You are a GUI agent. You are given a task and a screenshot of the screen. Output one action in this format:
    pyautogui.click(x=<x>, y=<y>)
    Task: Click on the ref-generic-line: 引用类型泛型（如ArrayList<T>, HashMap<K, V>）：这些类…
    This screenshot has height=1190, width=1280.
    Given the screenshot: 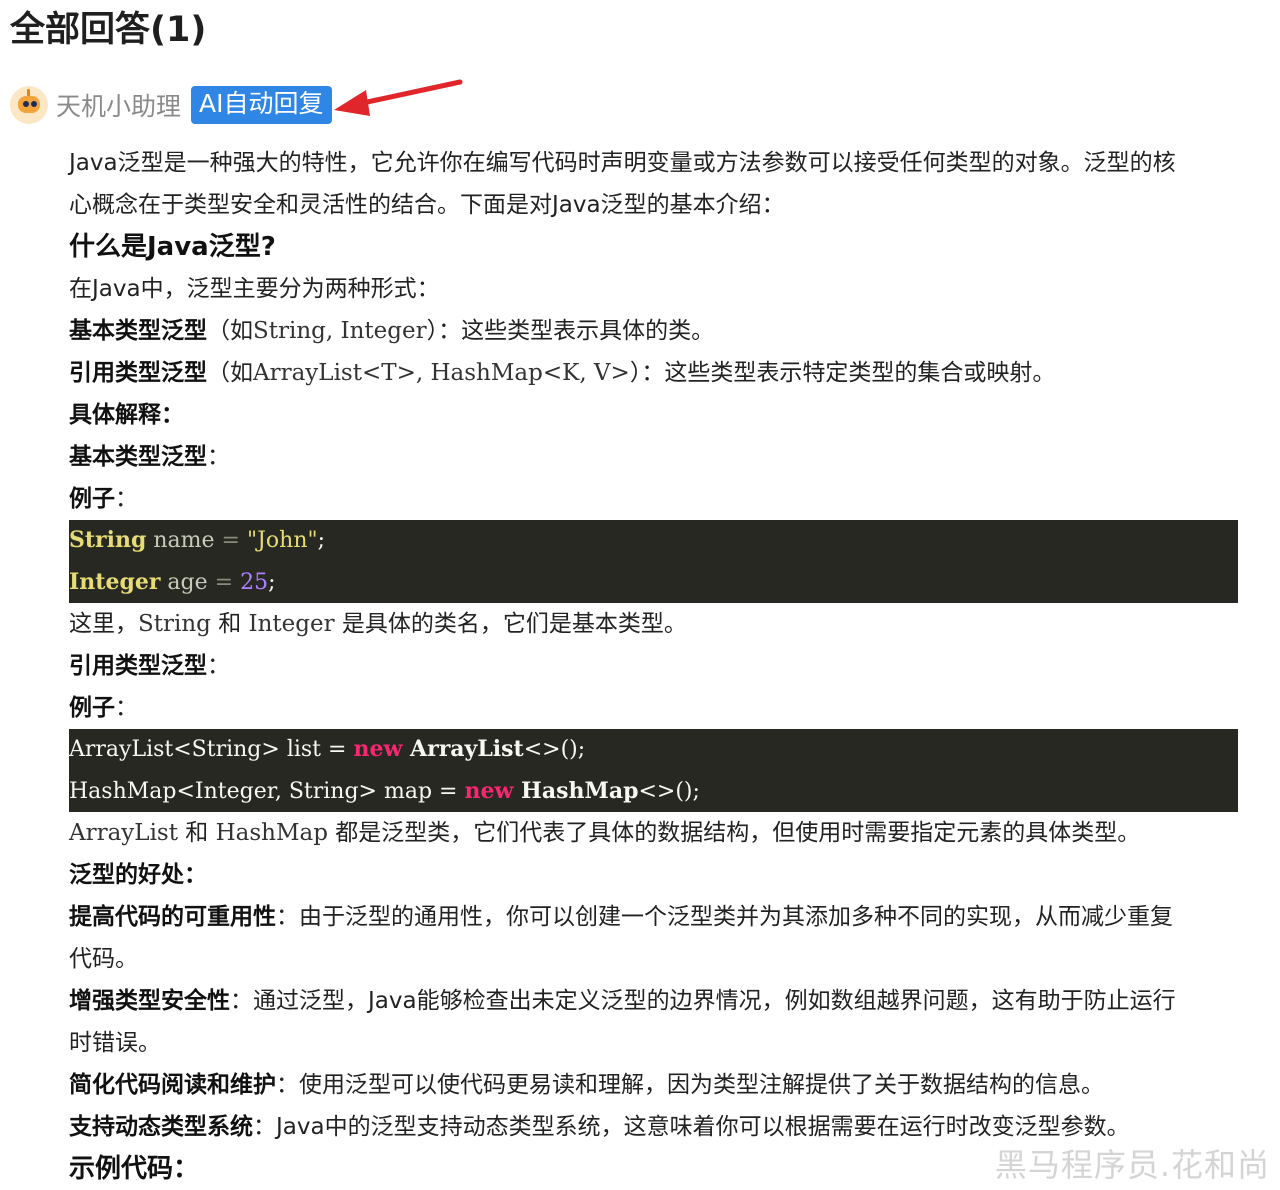 What is the action you would take?
    pyautogui.click(x=653, y=373)
    